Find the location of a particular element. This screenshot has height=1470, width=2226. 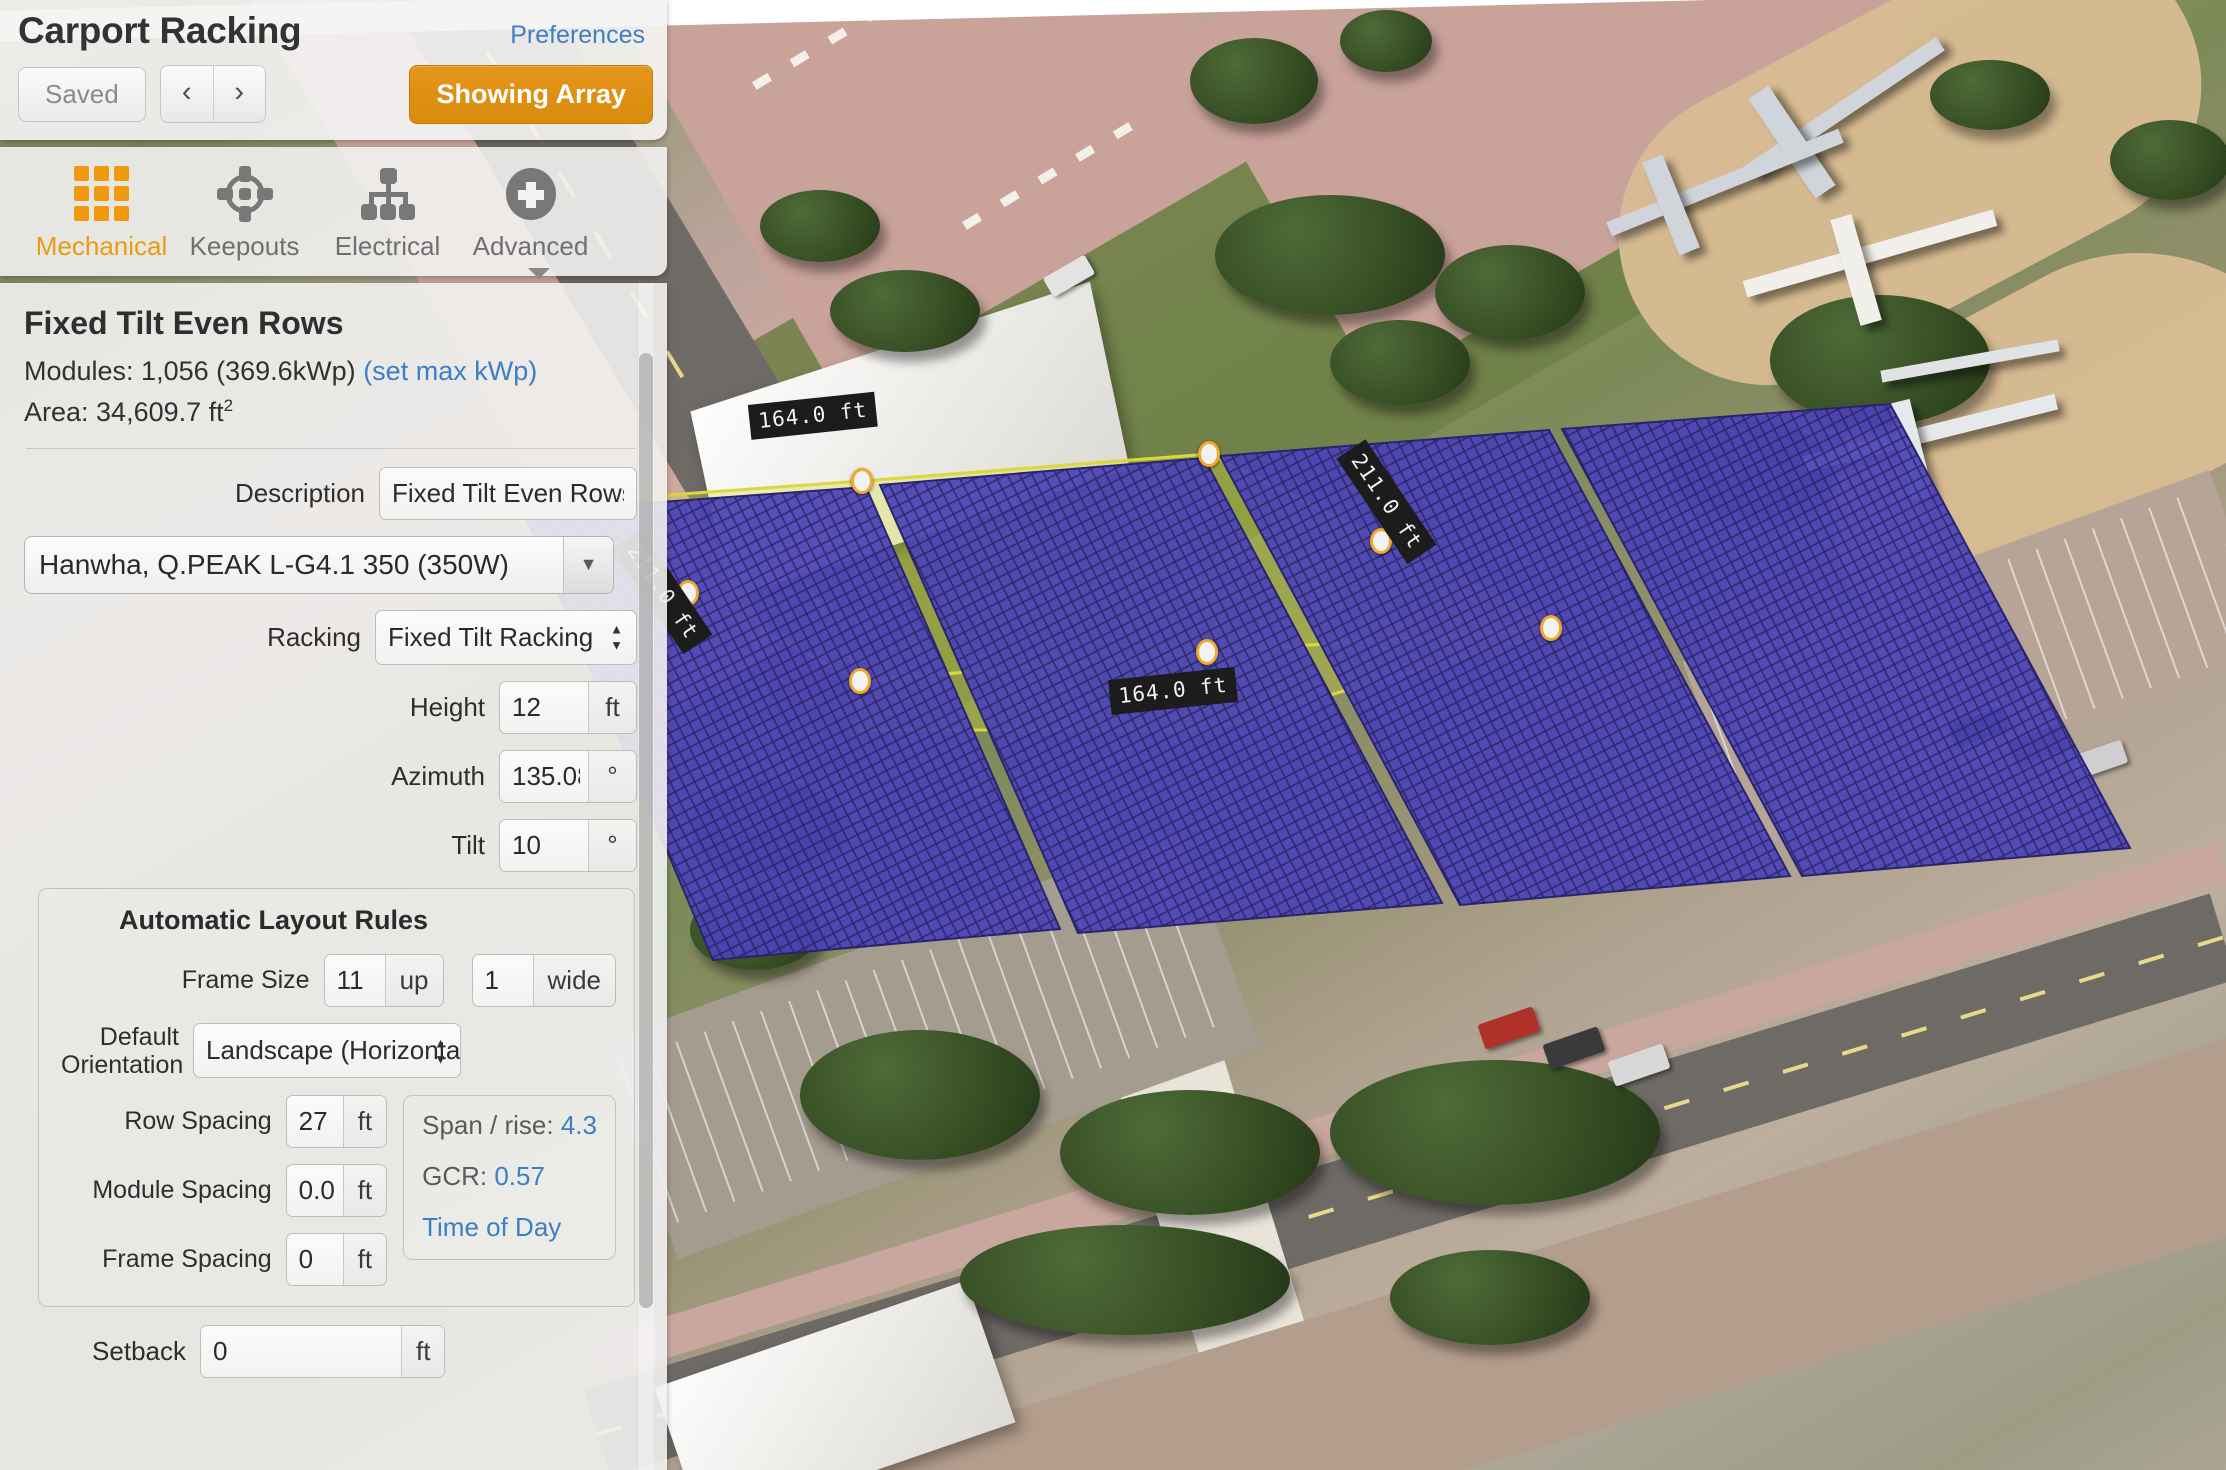

tilt-label: Tilt is located at coordinates (468, 844).